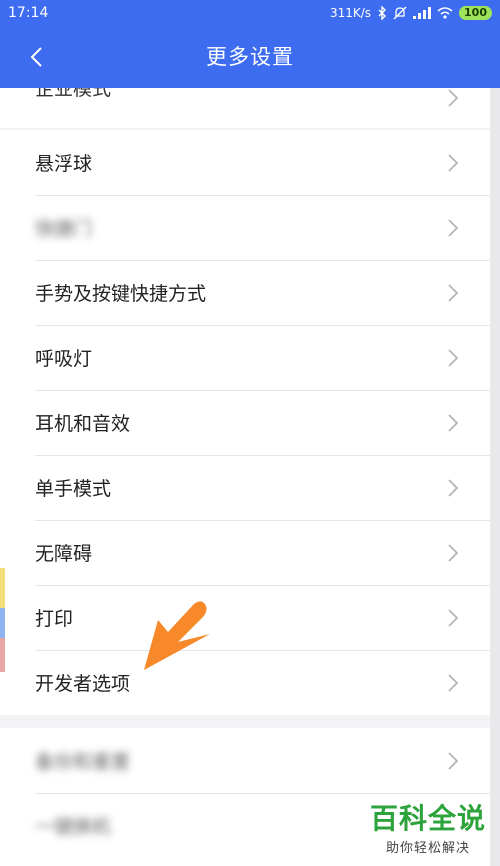 The image size is (500, 866). Describe the element at coordinates (64, 554) in the screenshot. I see `row-label: 无障碍` at that location.